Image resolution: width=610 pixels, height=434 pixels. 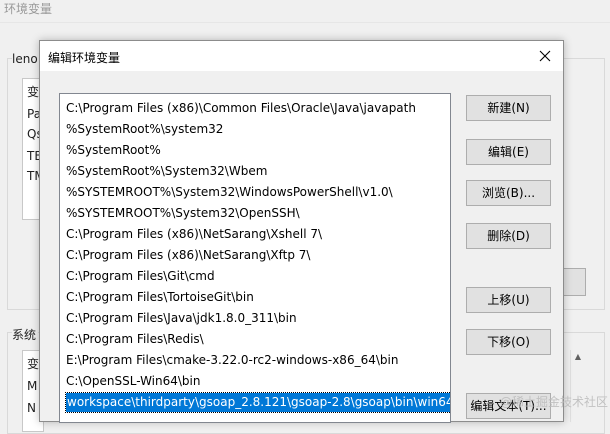 What do you see at coordinates (160, 297) in the screenshot?
I see `path-item: C:\Program Files\TortoiseGit\bin` at bounding box center [160, 297].